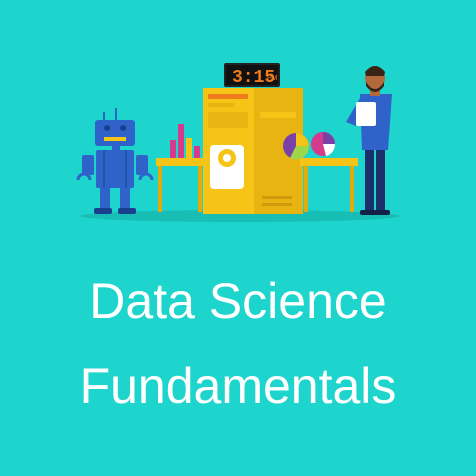 This screenshot has height=476, width=476. I want to click on title-line-1: Data Science, so click(238, 301).